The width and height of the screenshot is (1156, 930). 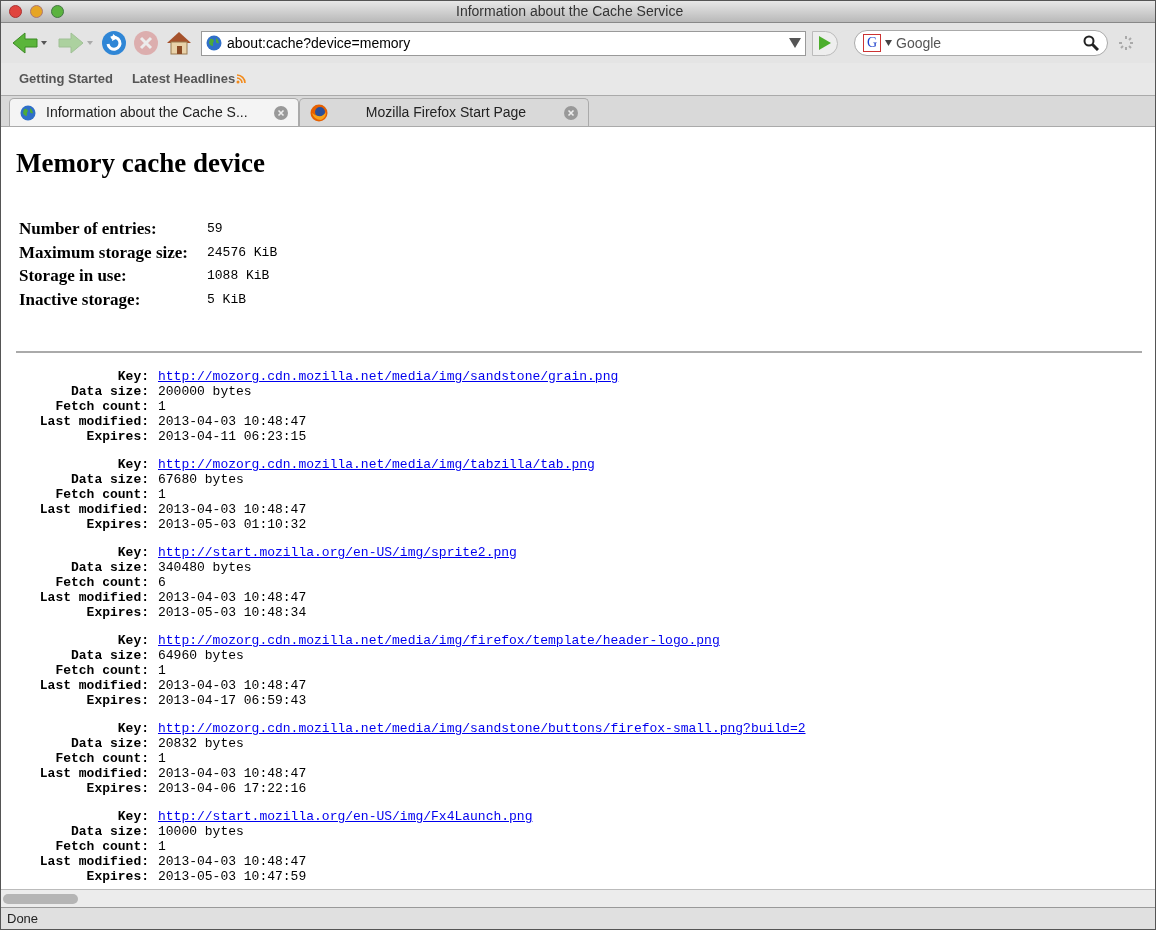 I want to click on field-value: 67680 bytes, so click(x=201, y=479).